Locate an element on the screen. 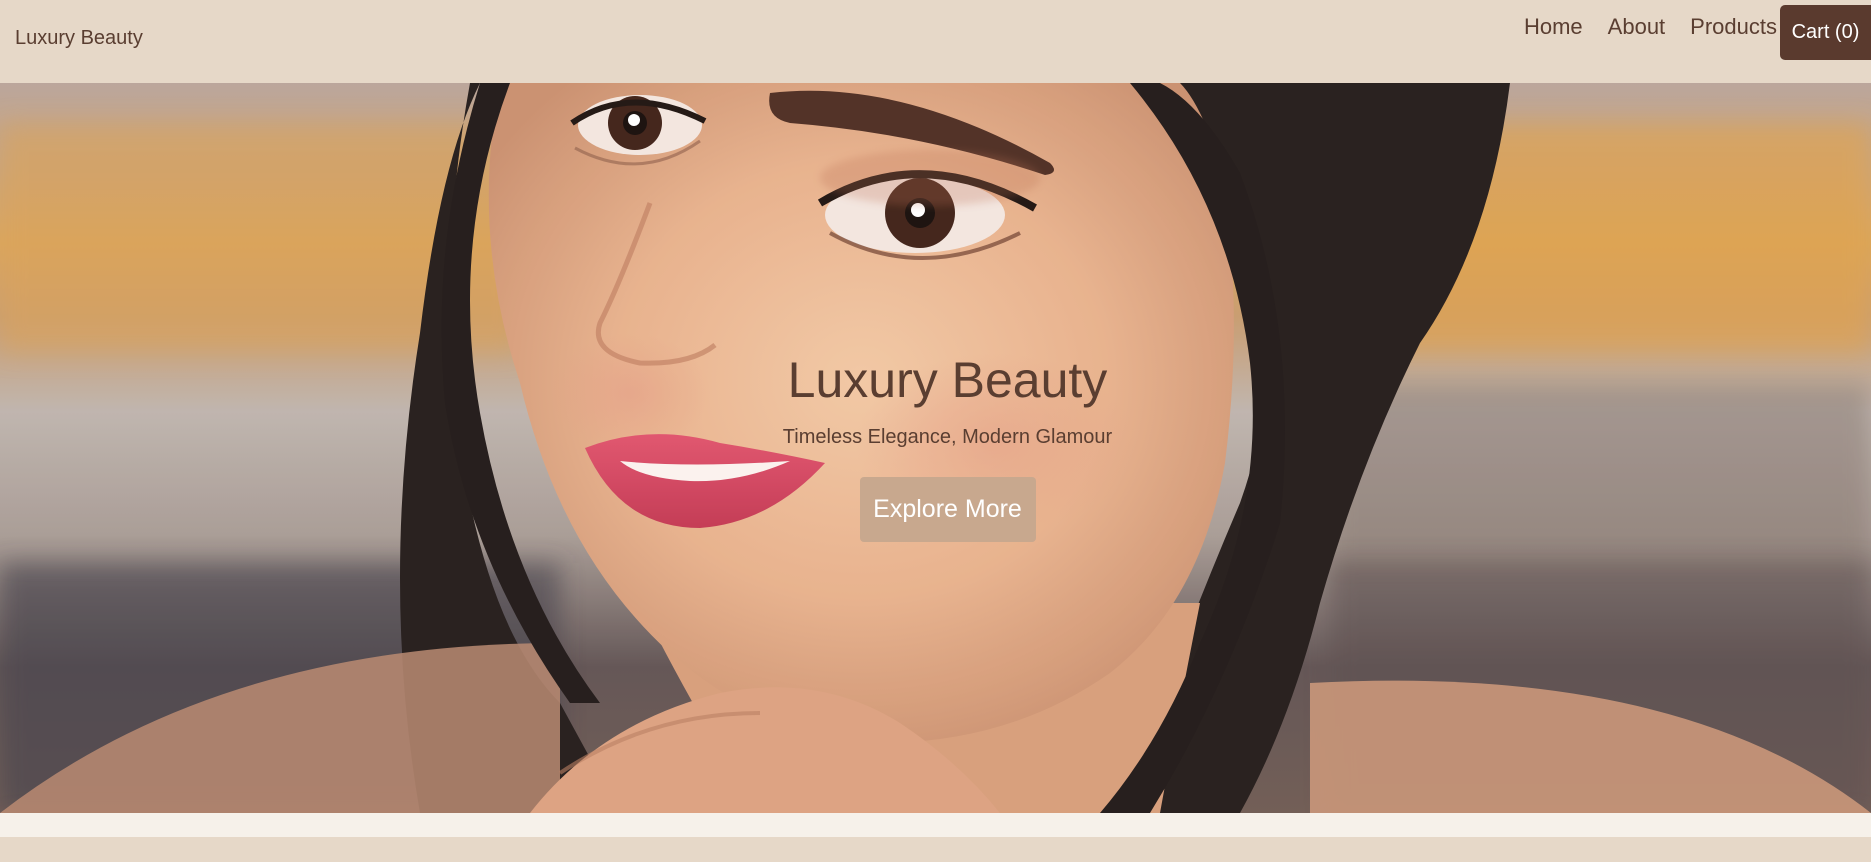 This screenshot has width=1871, height=862. nav-link-home: Home is located at coordinates (1553, 27).